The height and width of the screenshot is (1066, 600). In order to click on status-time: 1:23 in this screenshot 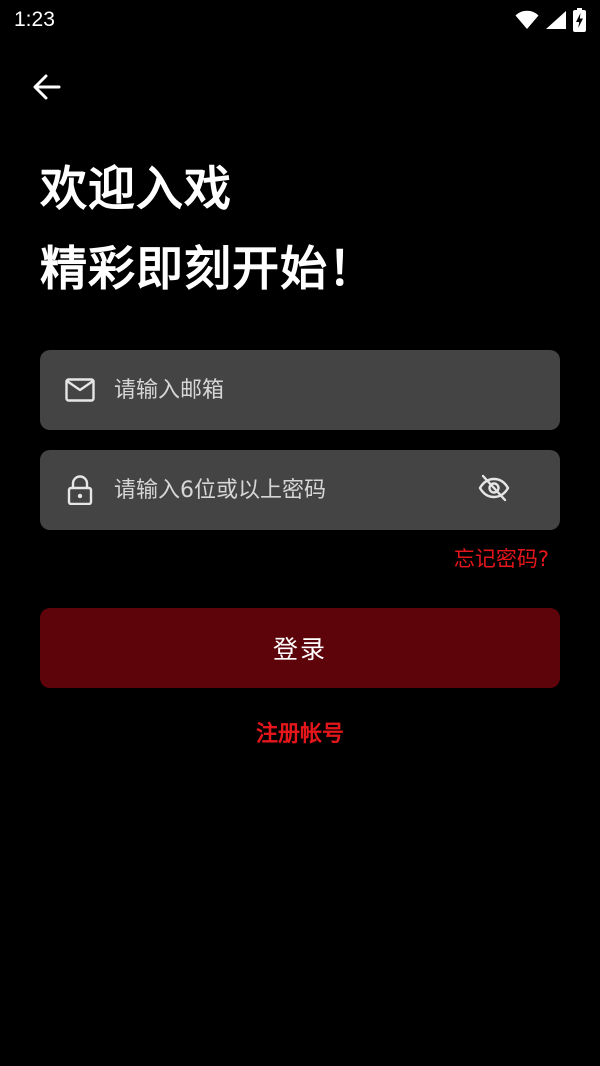, I will do `click(34, 19)`.